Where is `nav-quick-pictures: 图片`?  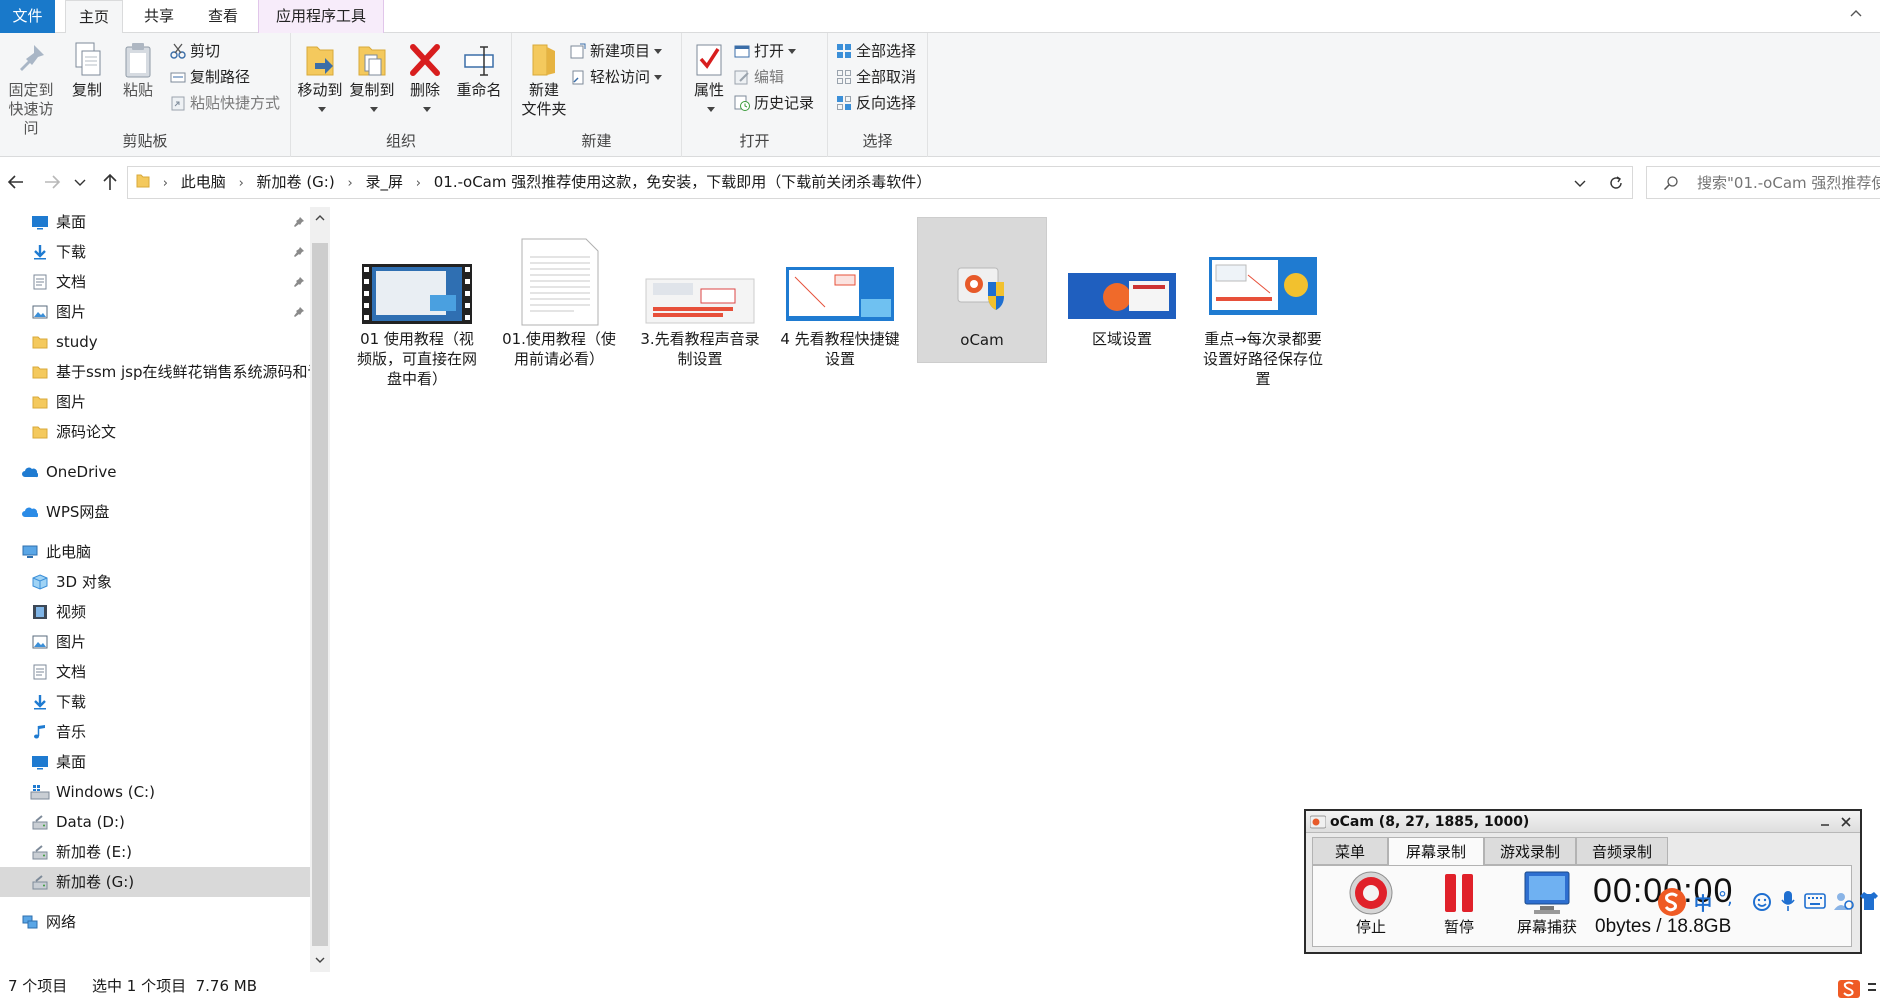
nav-quick-pictures: 图片 is located at coordinates (155, 312).